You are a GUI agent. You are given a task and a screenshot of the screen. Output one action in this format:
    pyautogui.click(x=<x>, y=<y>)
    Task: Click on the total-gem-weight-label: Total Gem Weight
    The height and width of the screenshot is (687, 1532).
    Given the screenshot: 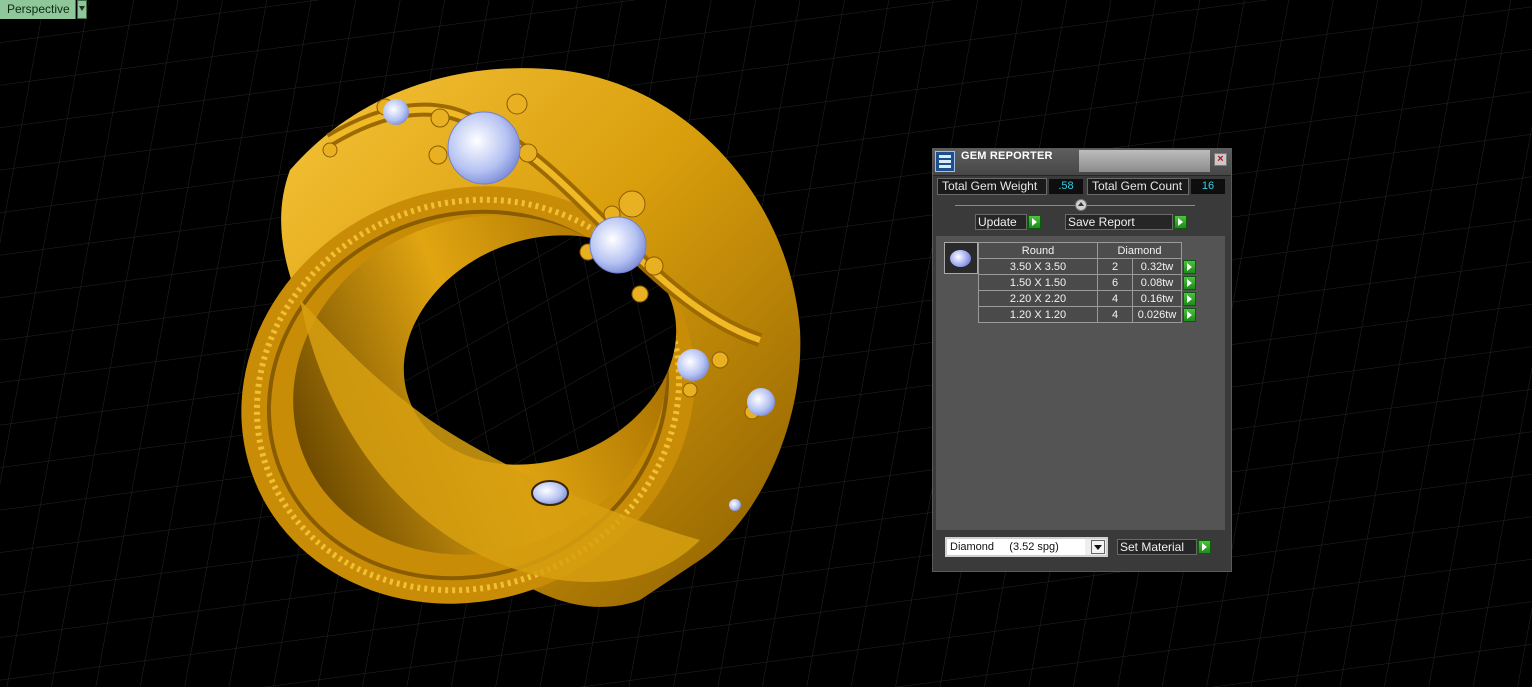 What is the action you would take?
    pyautogui.click(x=992, y=186)
    